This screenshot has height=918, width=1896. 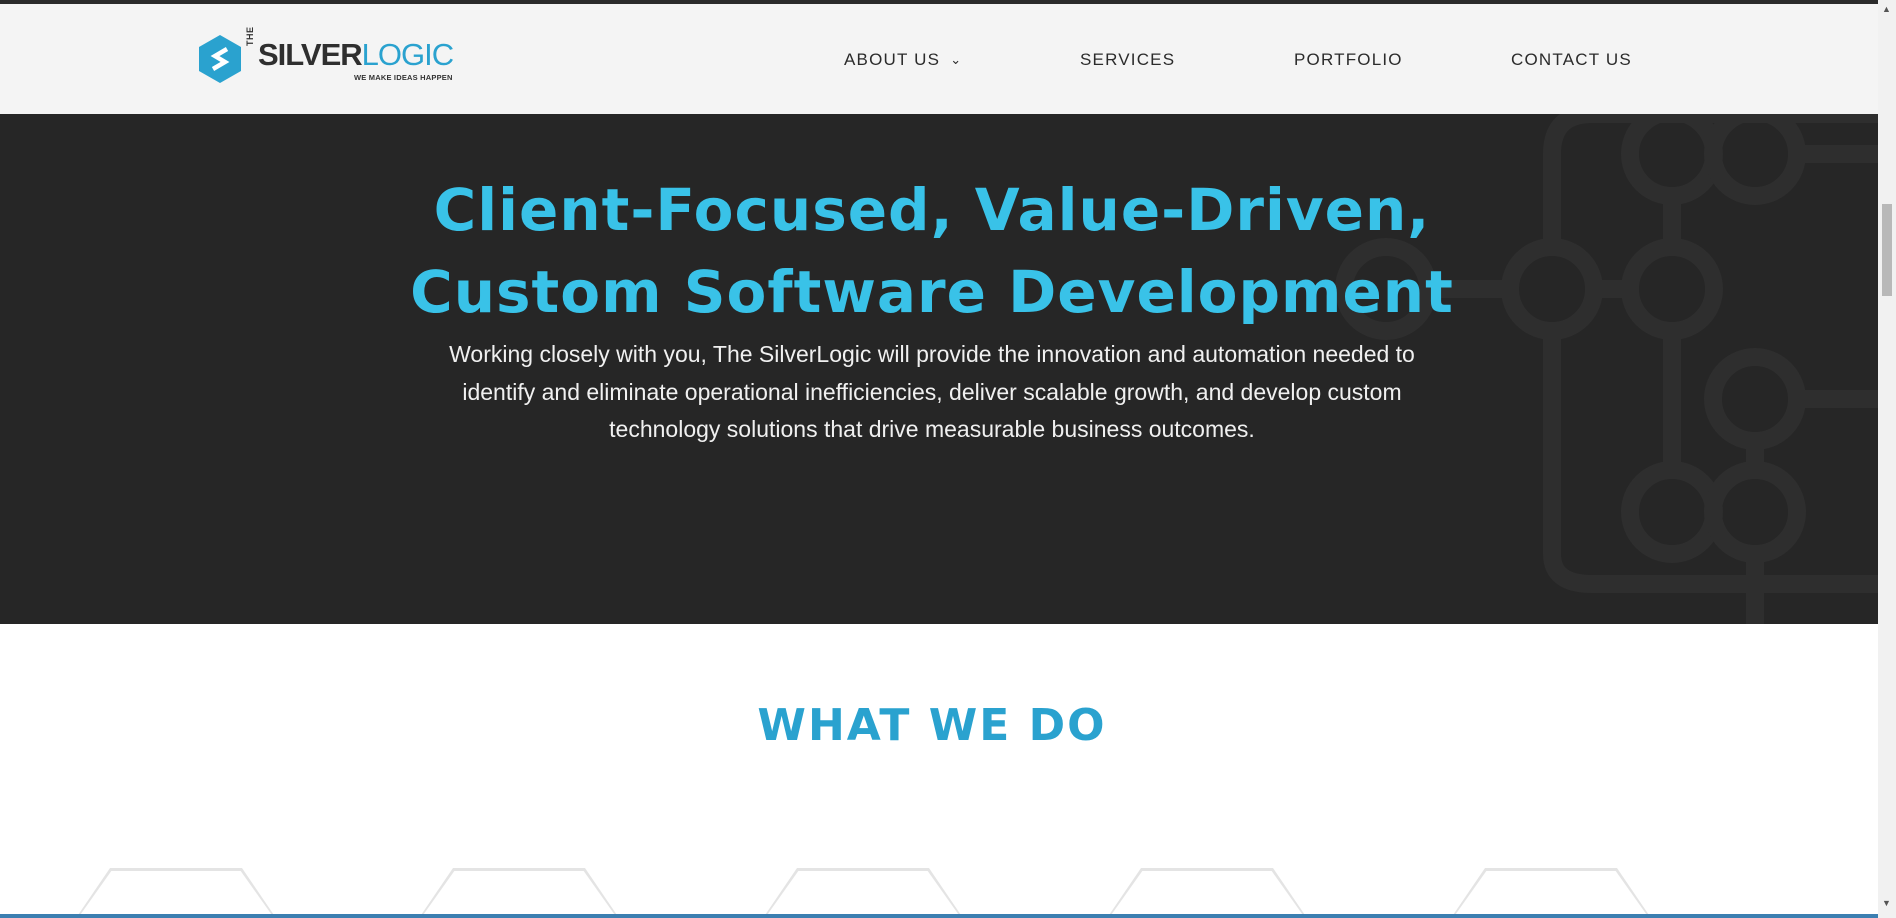 What do you see at coordinates (939, 916) in the screenshot?
I see `taskbar-edge` at bounding box center [939, 916].